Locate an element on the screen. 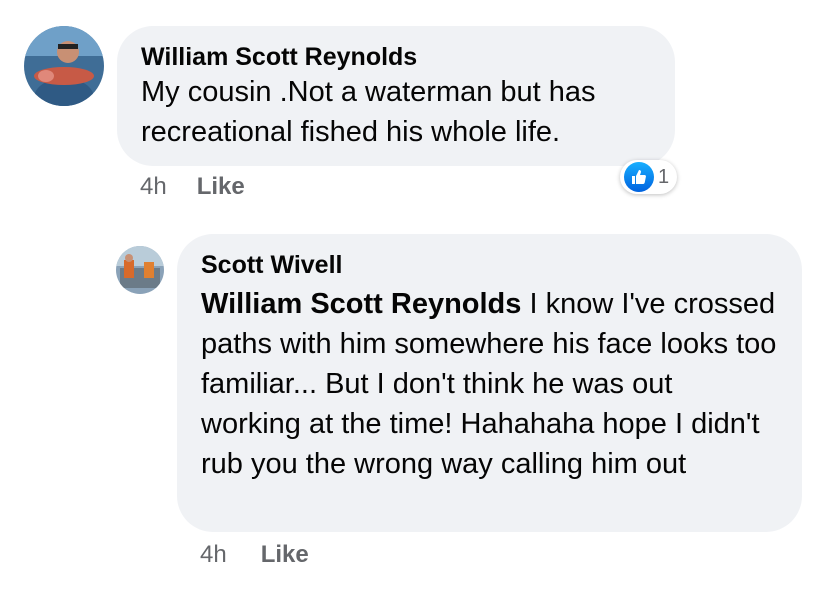 The image size is (828, 592). reply-author: Scott Wivell is located at coordinates (489, 265).